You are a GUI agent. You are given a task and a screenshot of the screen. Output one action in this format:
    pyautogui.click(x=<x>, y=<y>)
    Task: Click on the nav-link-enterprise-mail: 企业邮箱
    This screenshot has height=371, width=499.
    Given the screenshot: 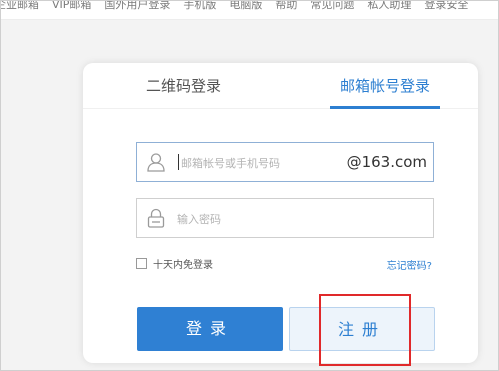 What is the action you would take?
    pyautogui.click(x=20, y=5)
    